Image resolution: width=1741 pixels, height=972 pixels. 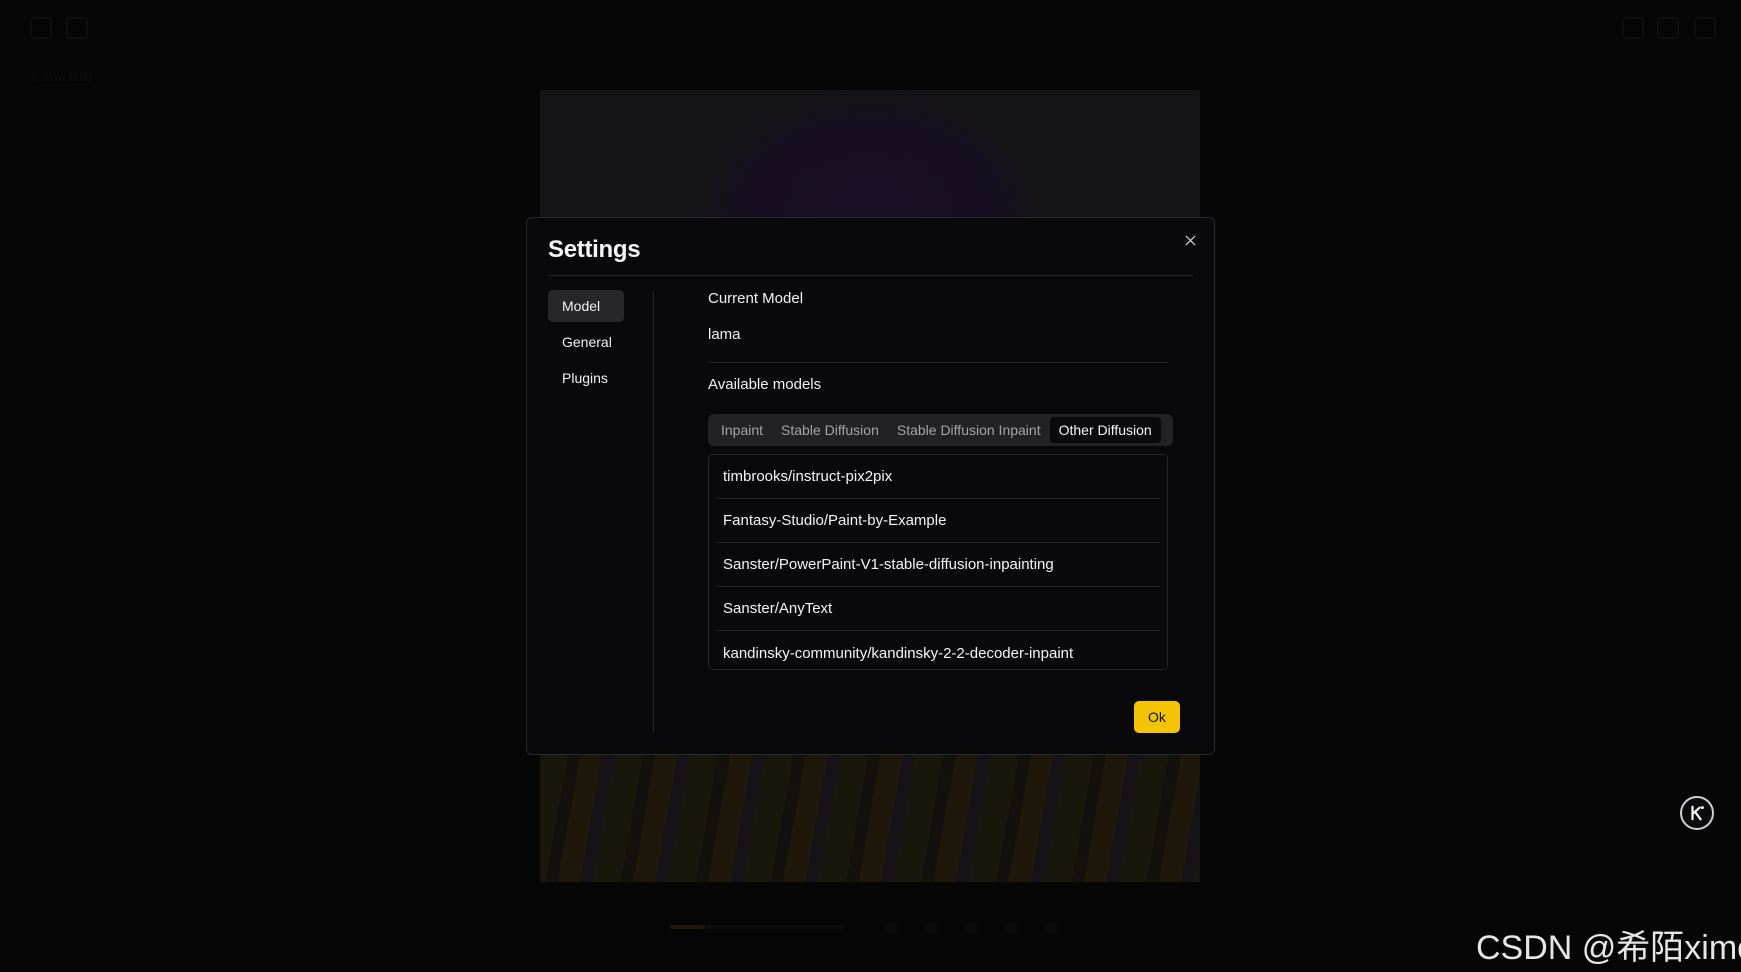 I want to click on ok-button: Ok, so click(x=1157, y=717).